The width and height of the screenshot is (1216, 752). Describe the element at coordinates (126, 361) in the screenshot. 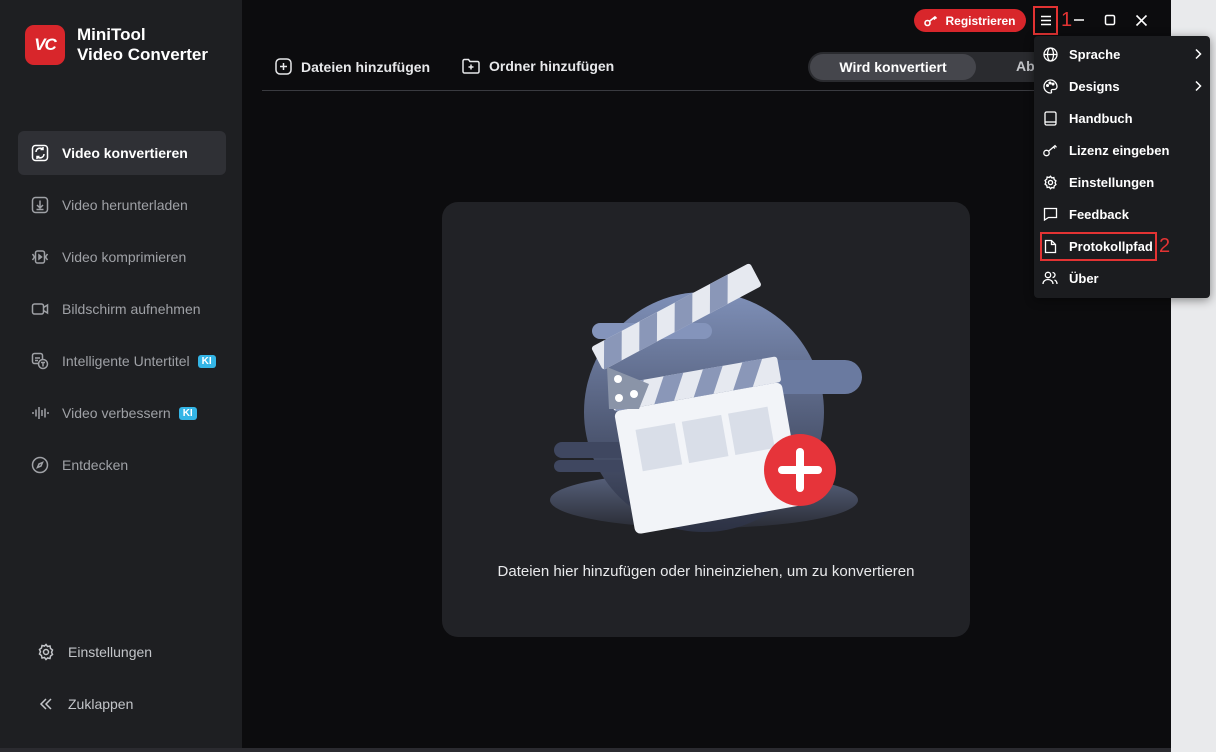

I see `sidebar-item-label: Intelligente Untertitel` at that location.